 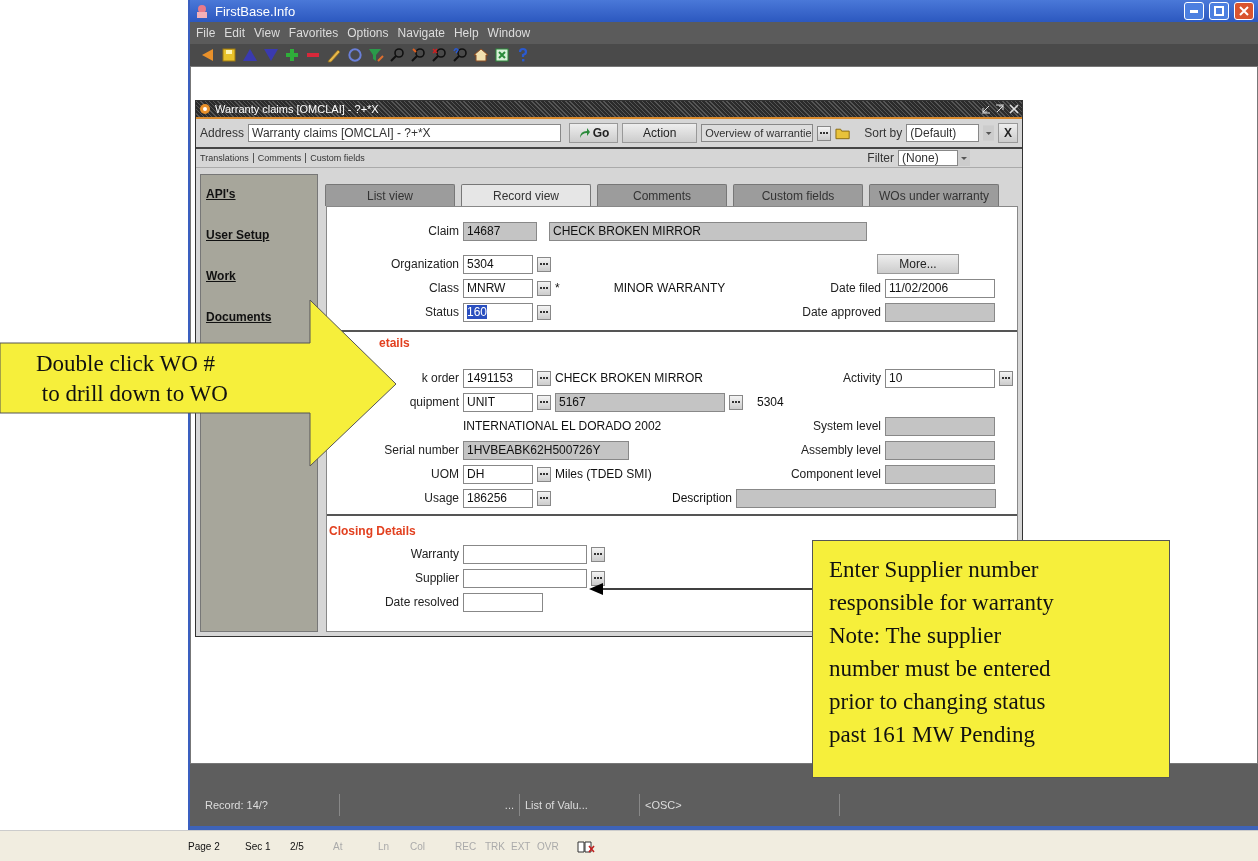 I want to click on input-field: 10, so click(x=940, y=378).